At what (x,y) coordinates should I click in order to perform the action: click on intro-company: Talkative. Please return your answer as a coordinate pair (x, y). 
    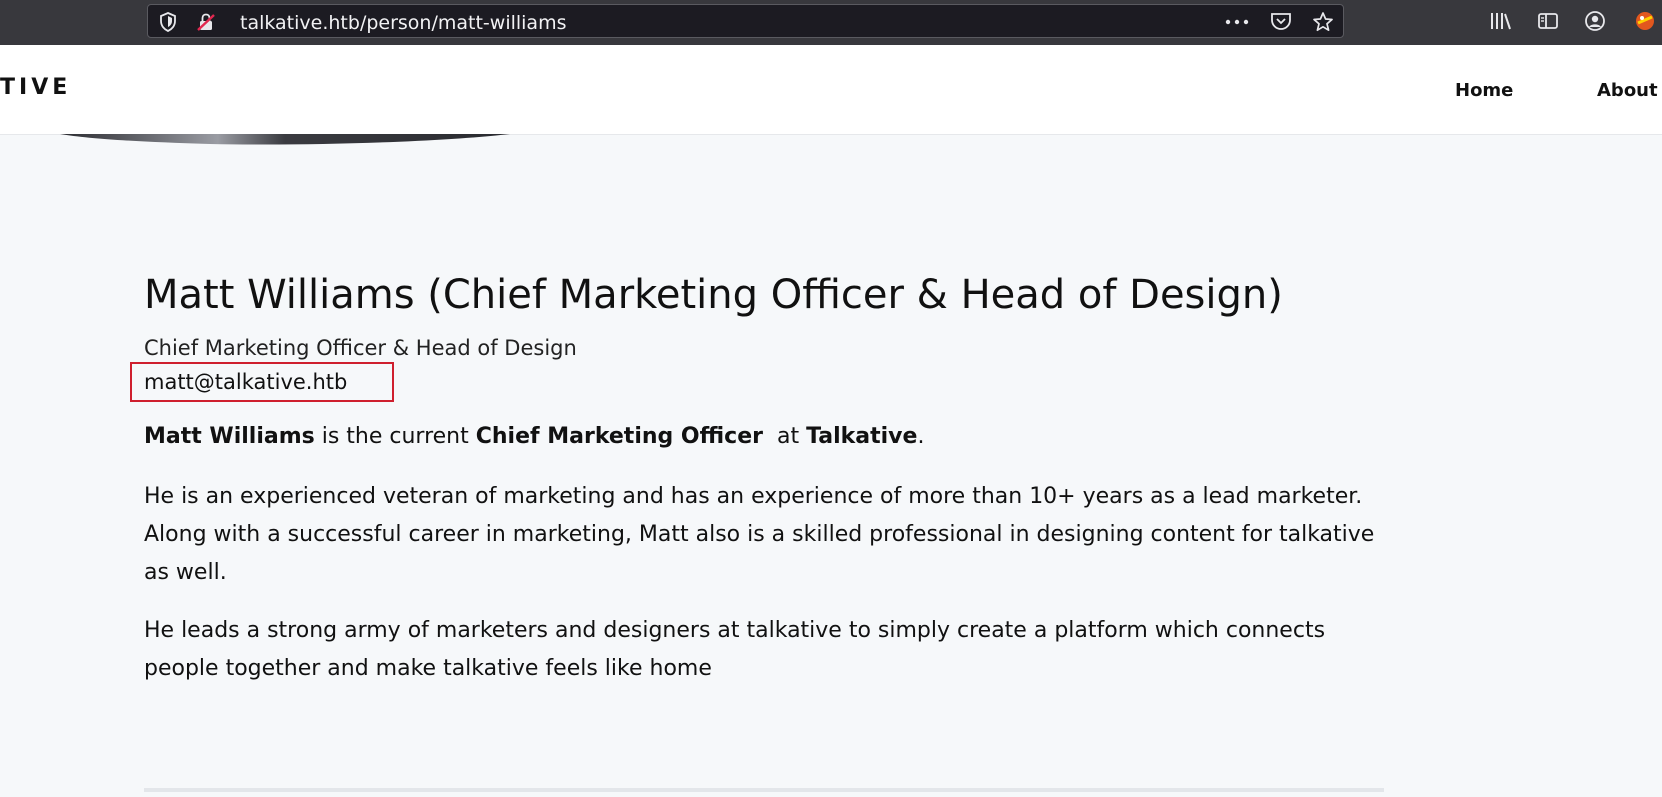
    Looking at the image, I should click on (862, 436).